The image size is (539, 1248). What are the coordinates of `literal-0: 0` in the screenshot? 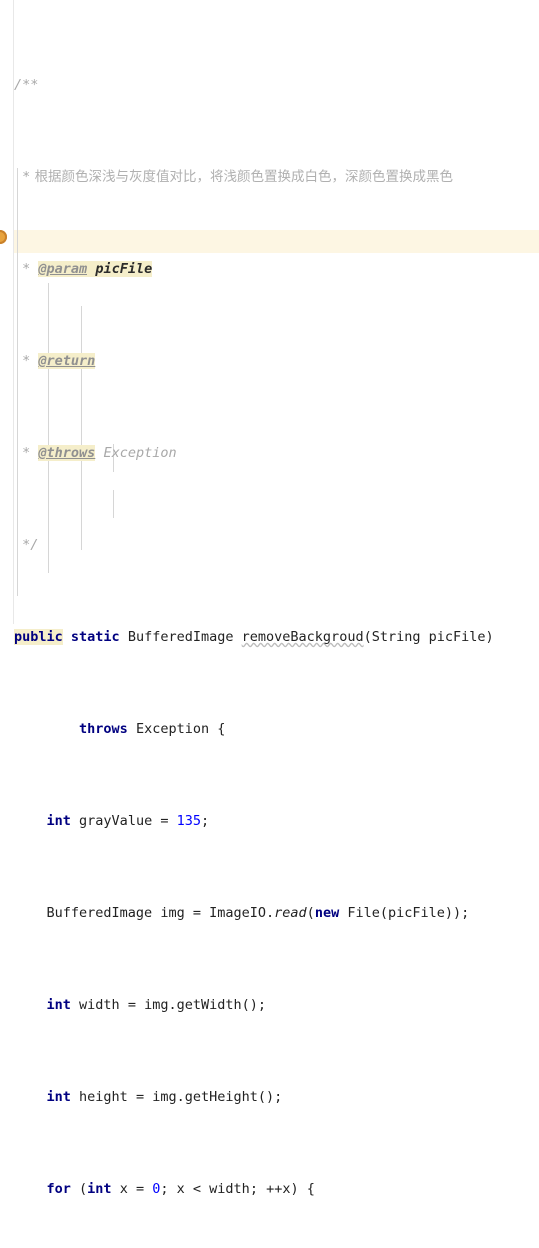 It's located at (156, 1189).